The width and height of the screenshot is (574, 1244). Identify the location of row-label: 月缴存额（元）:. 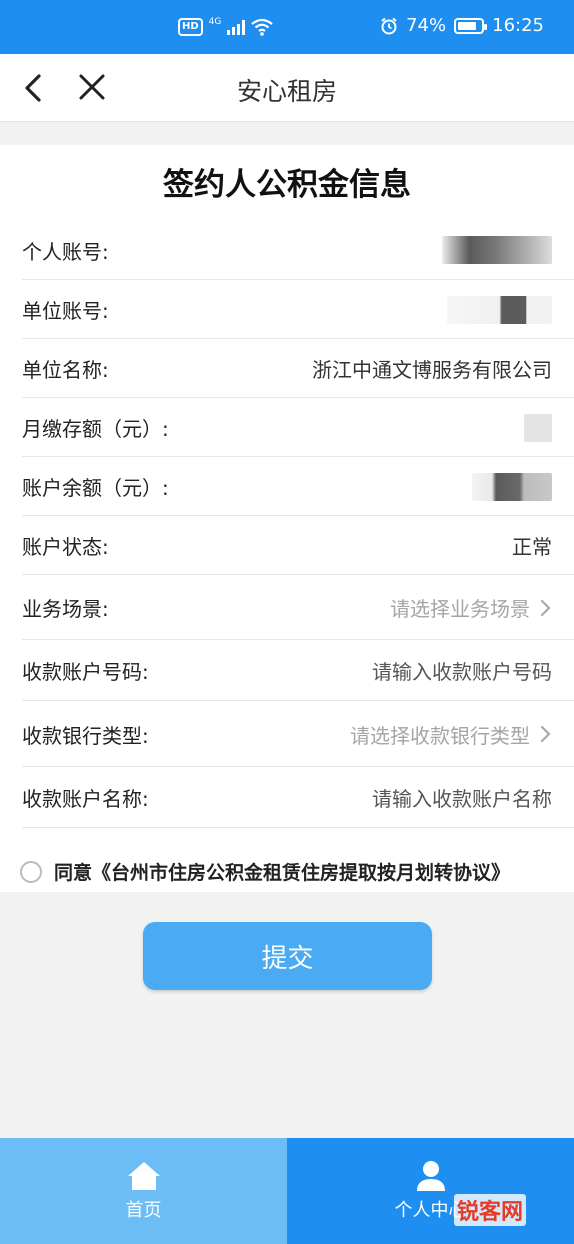
(95, 429).